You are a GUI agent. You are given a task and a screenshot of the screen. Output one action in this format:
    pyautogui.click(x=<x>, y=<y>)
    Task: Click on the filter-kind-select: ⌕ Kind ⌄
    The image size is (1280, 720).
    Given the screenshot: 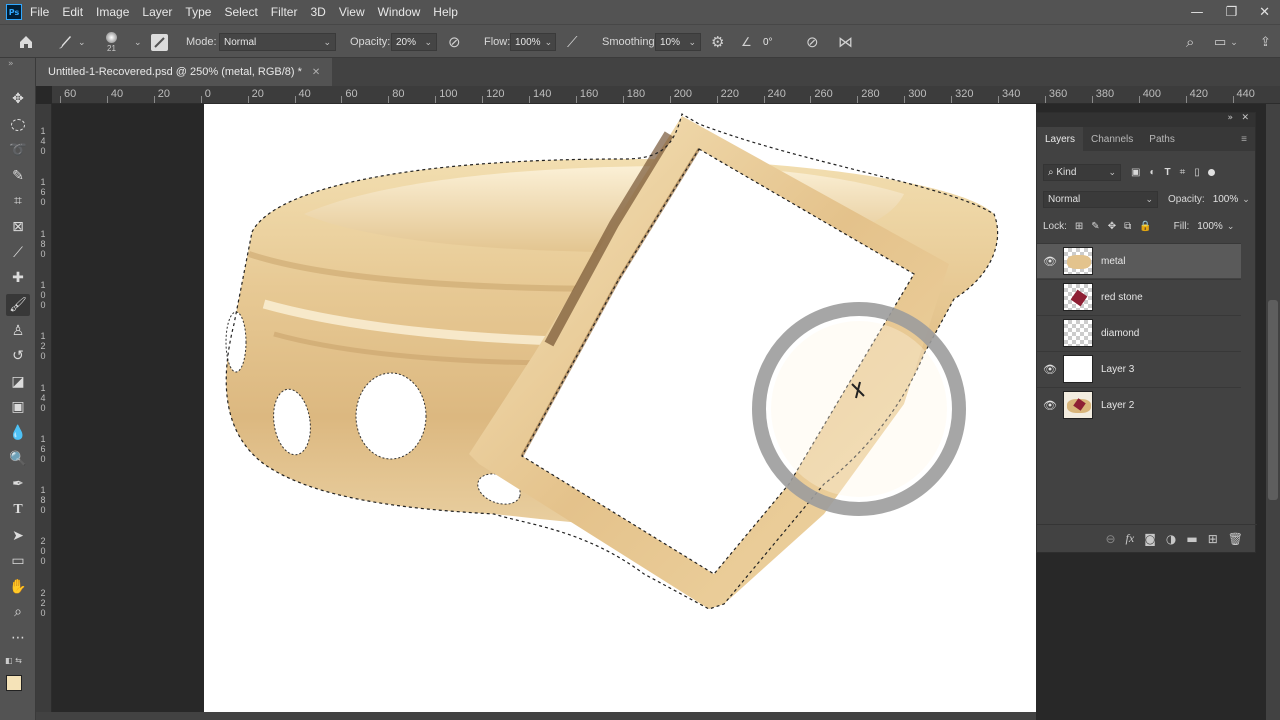 What is the action you would take?
    pyautogui.click(x=1082, y=172)
    